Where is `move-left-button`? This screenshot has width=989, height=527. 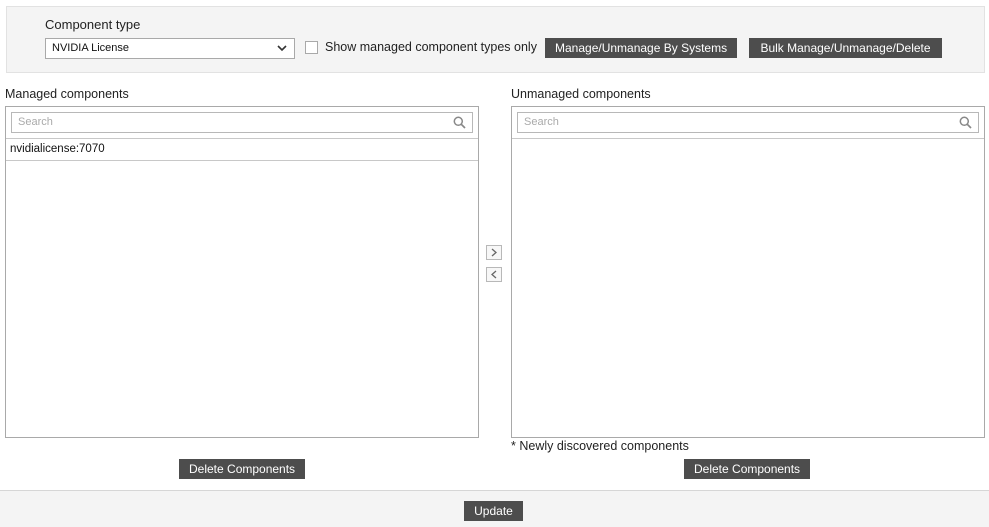
move-left-button is located at coordinates (494, 274).